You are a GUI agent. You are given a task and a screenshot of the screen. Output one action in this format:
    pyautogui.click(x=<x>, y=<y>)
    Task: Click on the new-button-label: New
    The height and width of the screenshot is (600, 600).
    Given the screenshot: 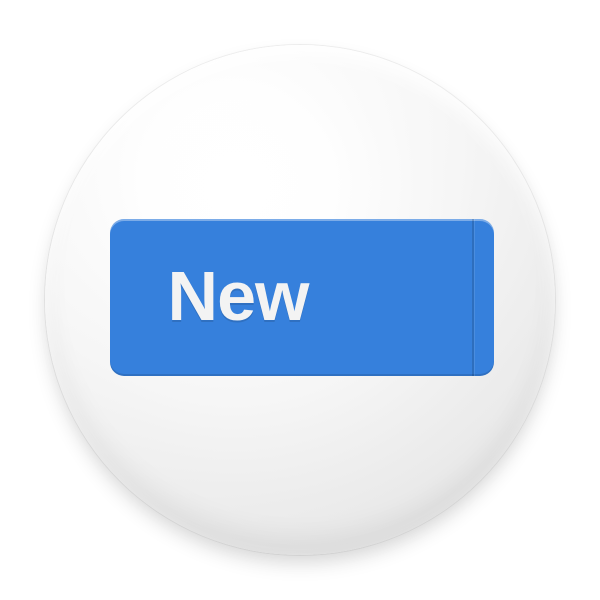 What is the action you would take?
    pyautogui.click(x=238, y=295)
    